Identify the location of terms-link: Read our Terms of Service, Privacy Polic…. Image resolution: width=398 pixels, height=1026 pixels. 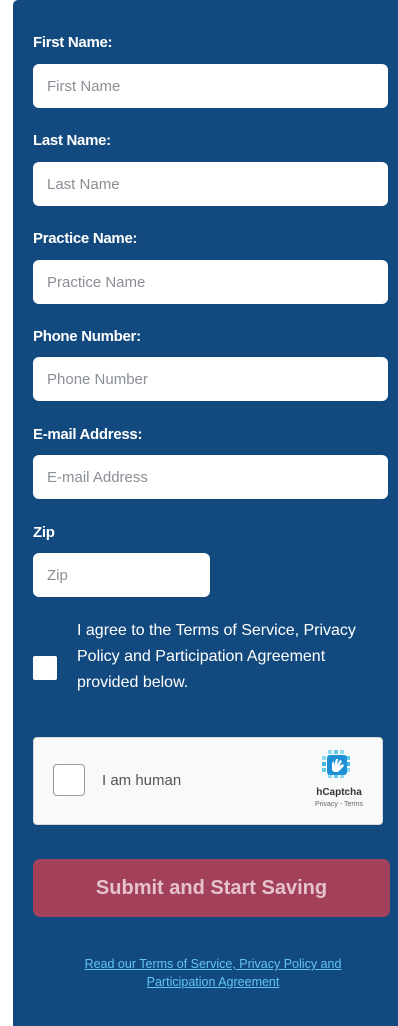
(213, 973).